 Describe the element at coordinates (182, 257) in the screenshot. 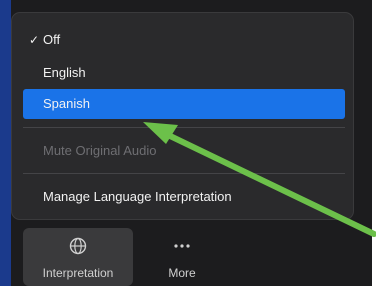

I see `more-button: More` at that location.